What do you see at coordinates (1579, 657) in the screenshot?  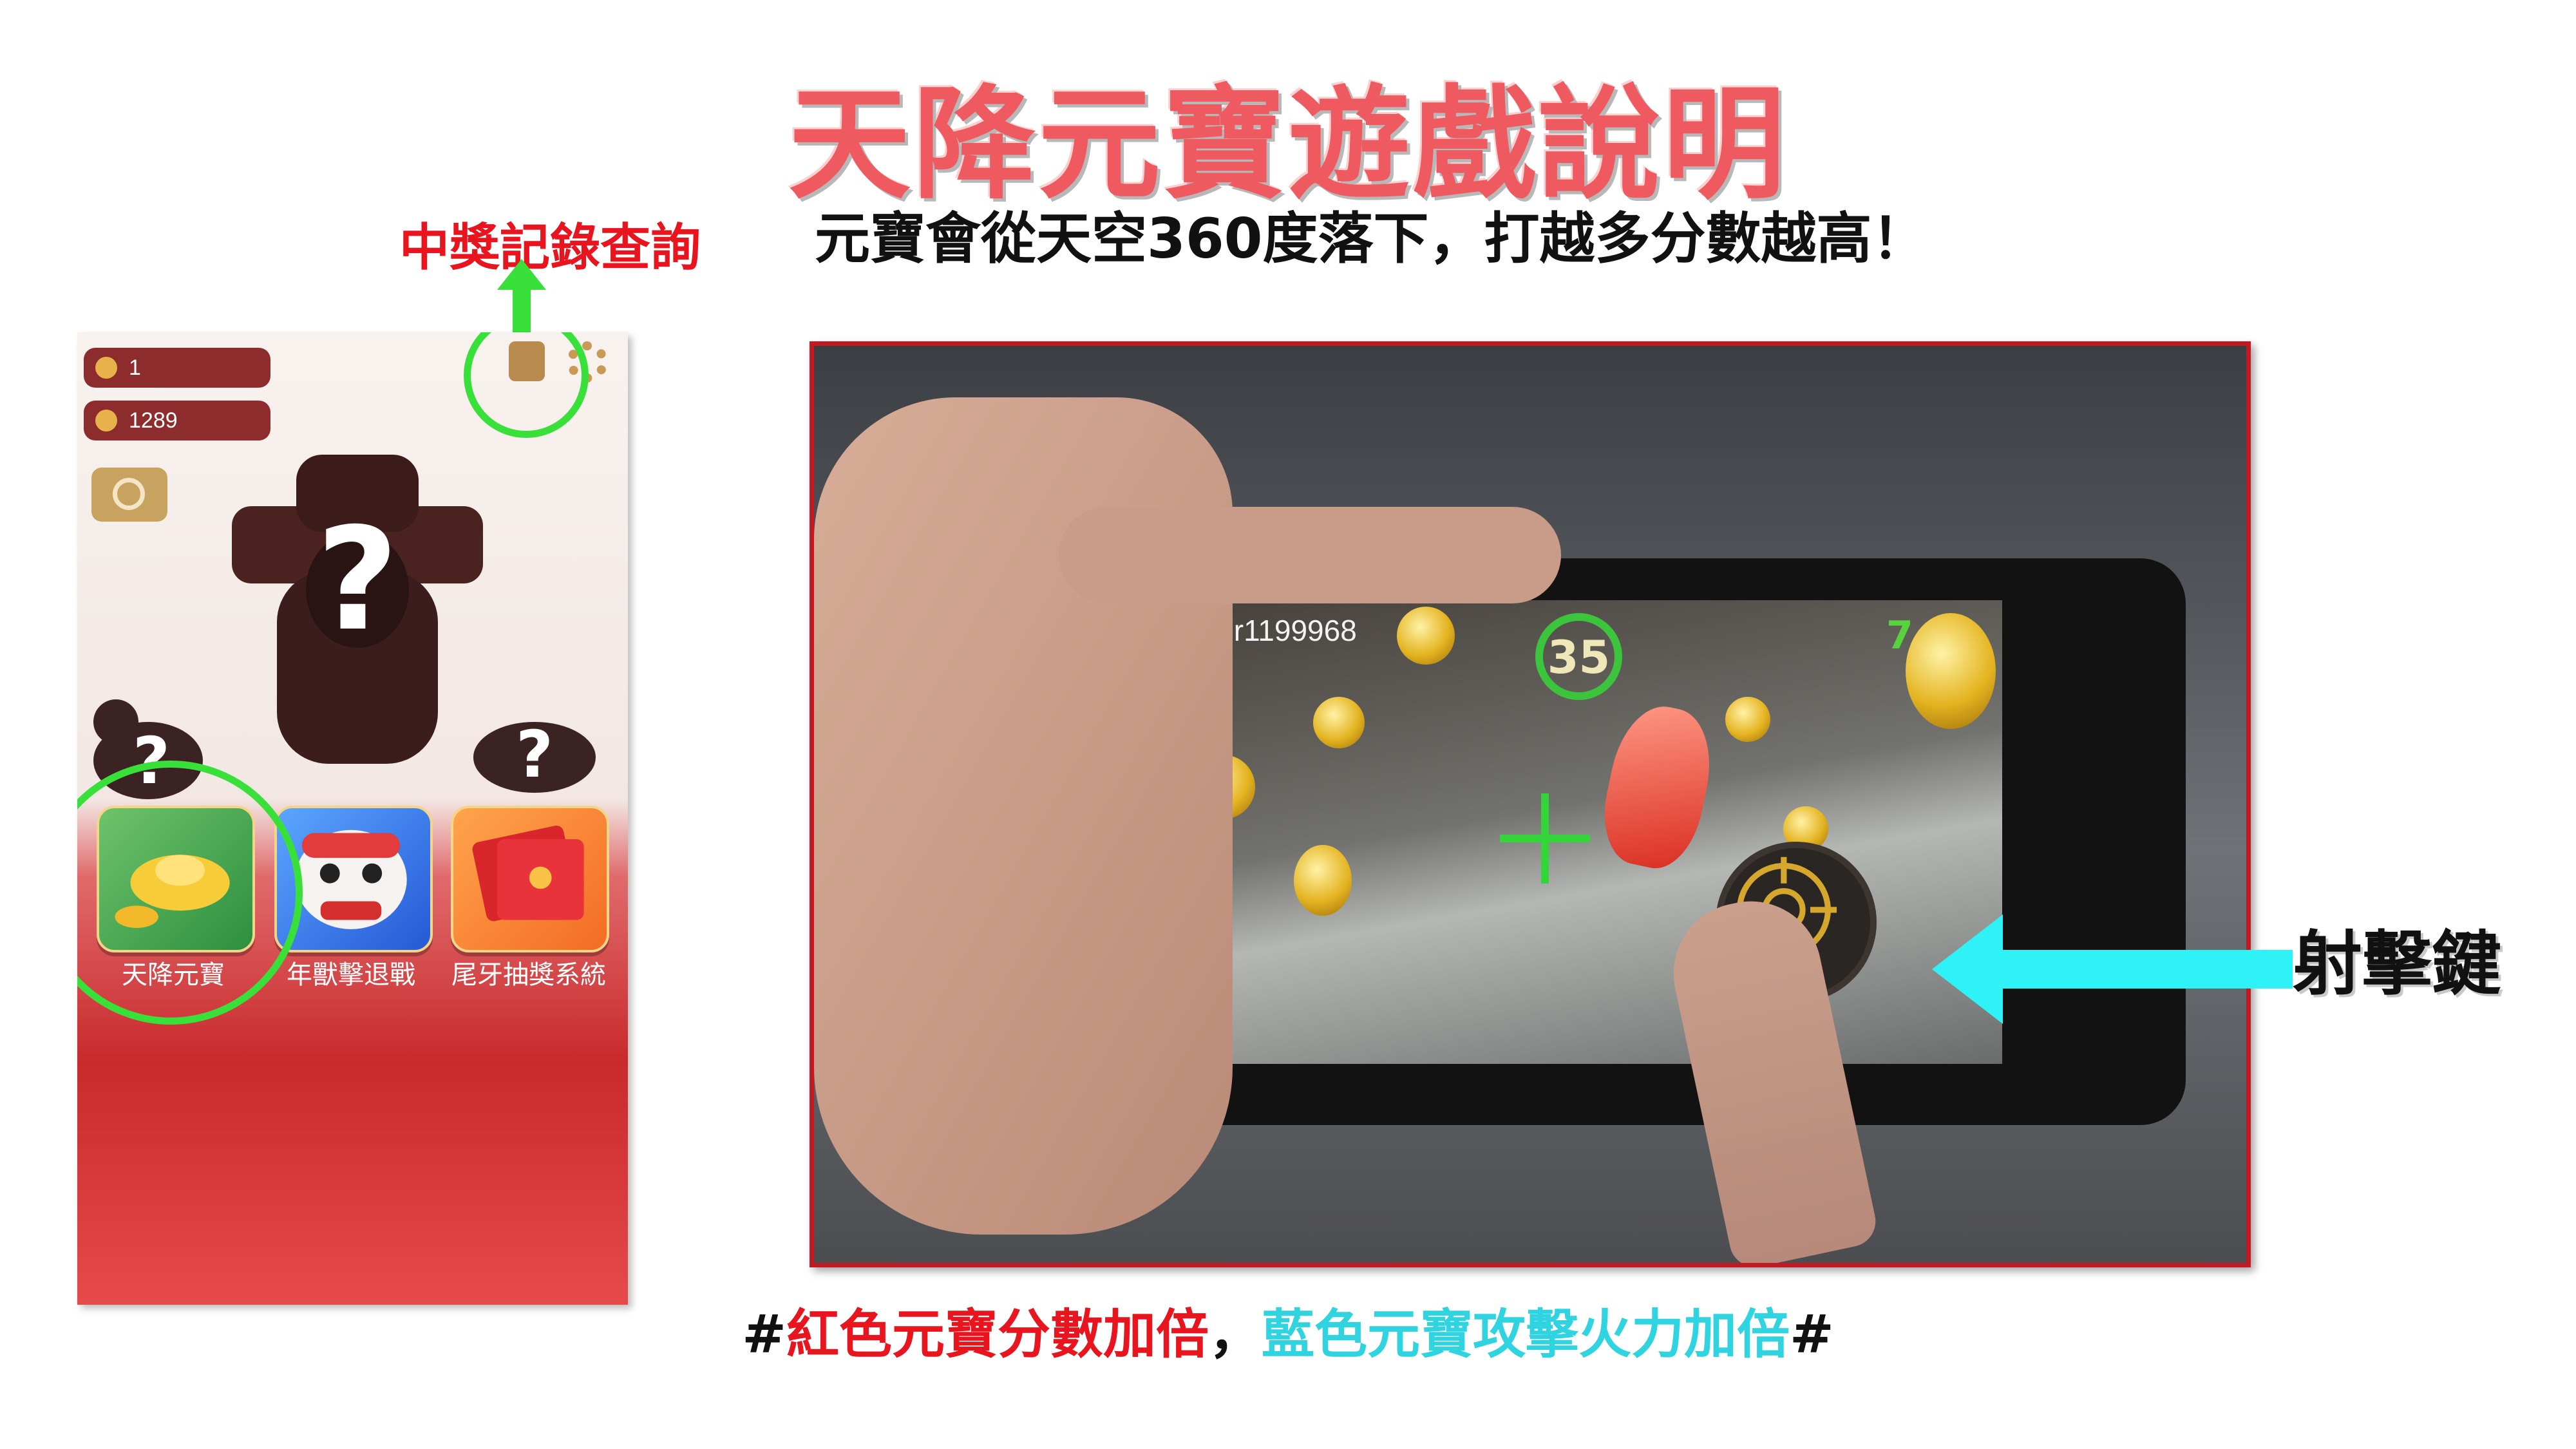 I see `timer-value: 35` at bounding box center [1579, 657].